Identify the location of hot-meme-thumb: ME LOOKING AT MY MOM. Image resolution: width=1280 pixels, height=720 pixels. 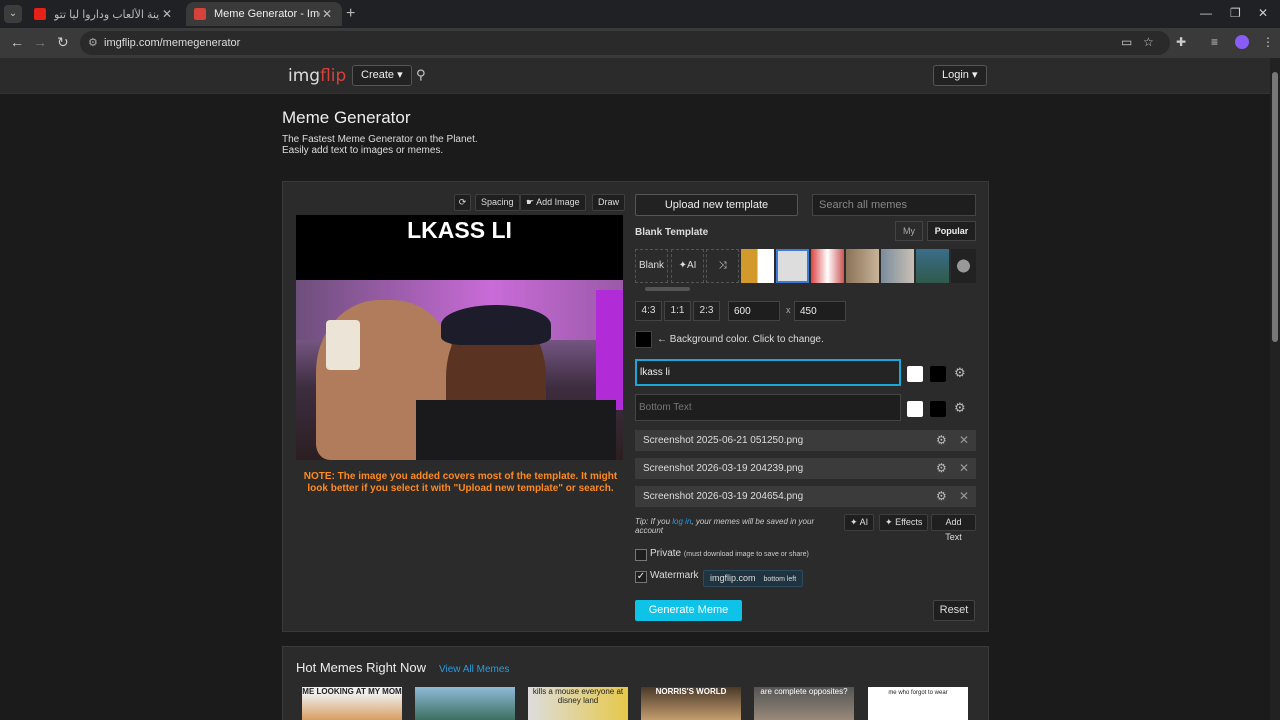
(352, 703).